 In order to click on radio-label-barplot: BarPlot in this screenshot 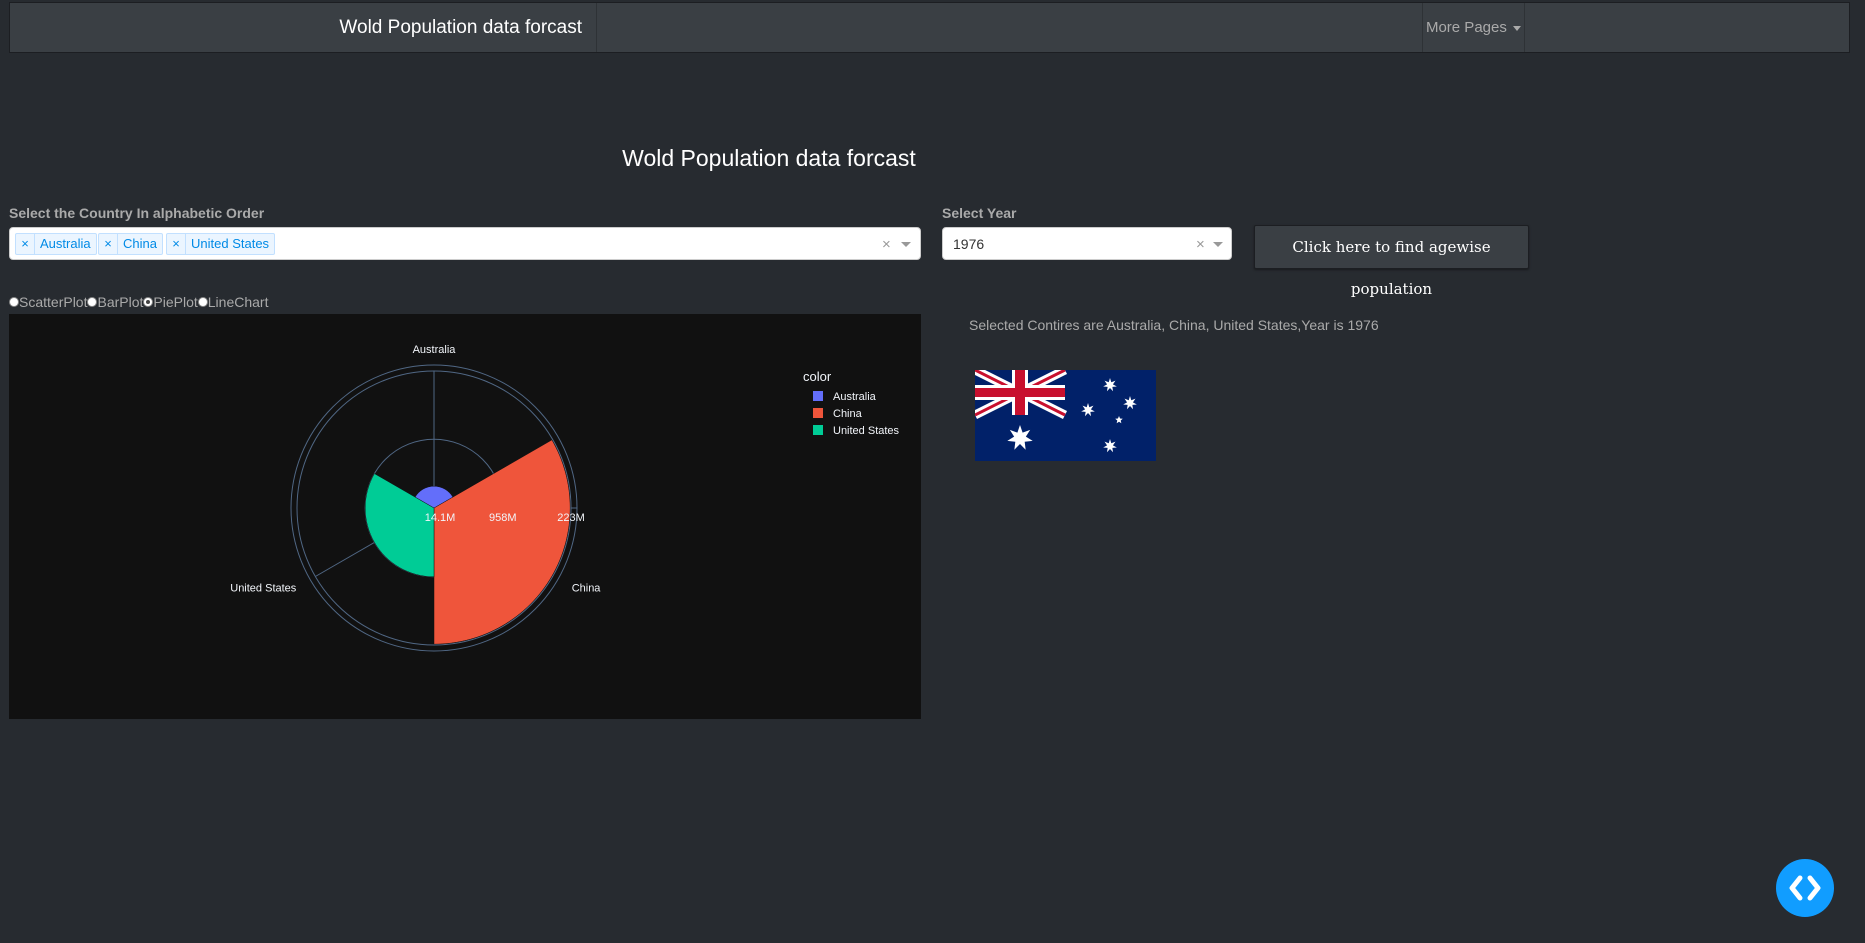, I will do `click(120, 302)`.